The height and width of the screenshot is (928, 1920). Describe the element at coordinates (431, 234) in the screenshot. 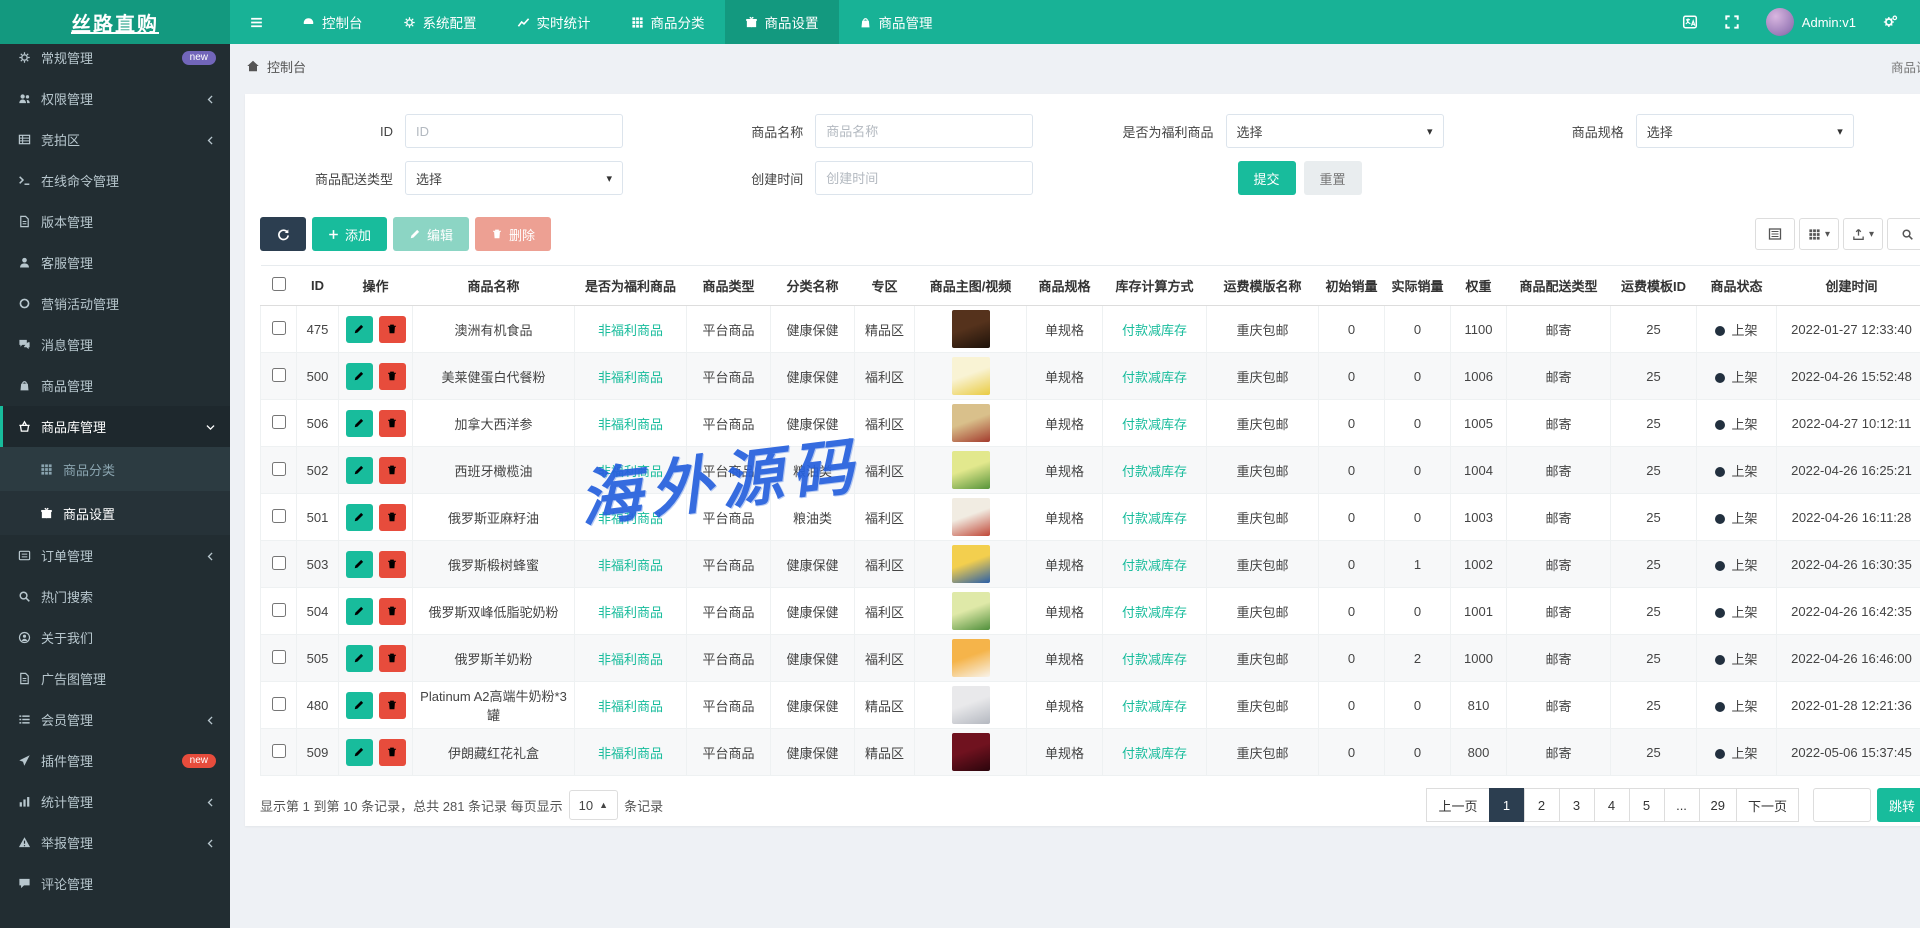

I see `edit-button: 编辑` at that location.